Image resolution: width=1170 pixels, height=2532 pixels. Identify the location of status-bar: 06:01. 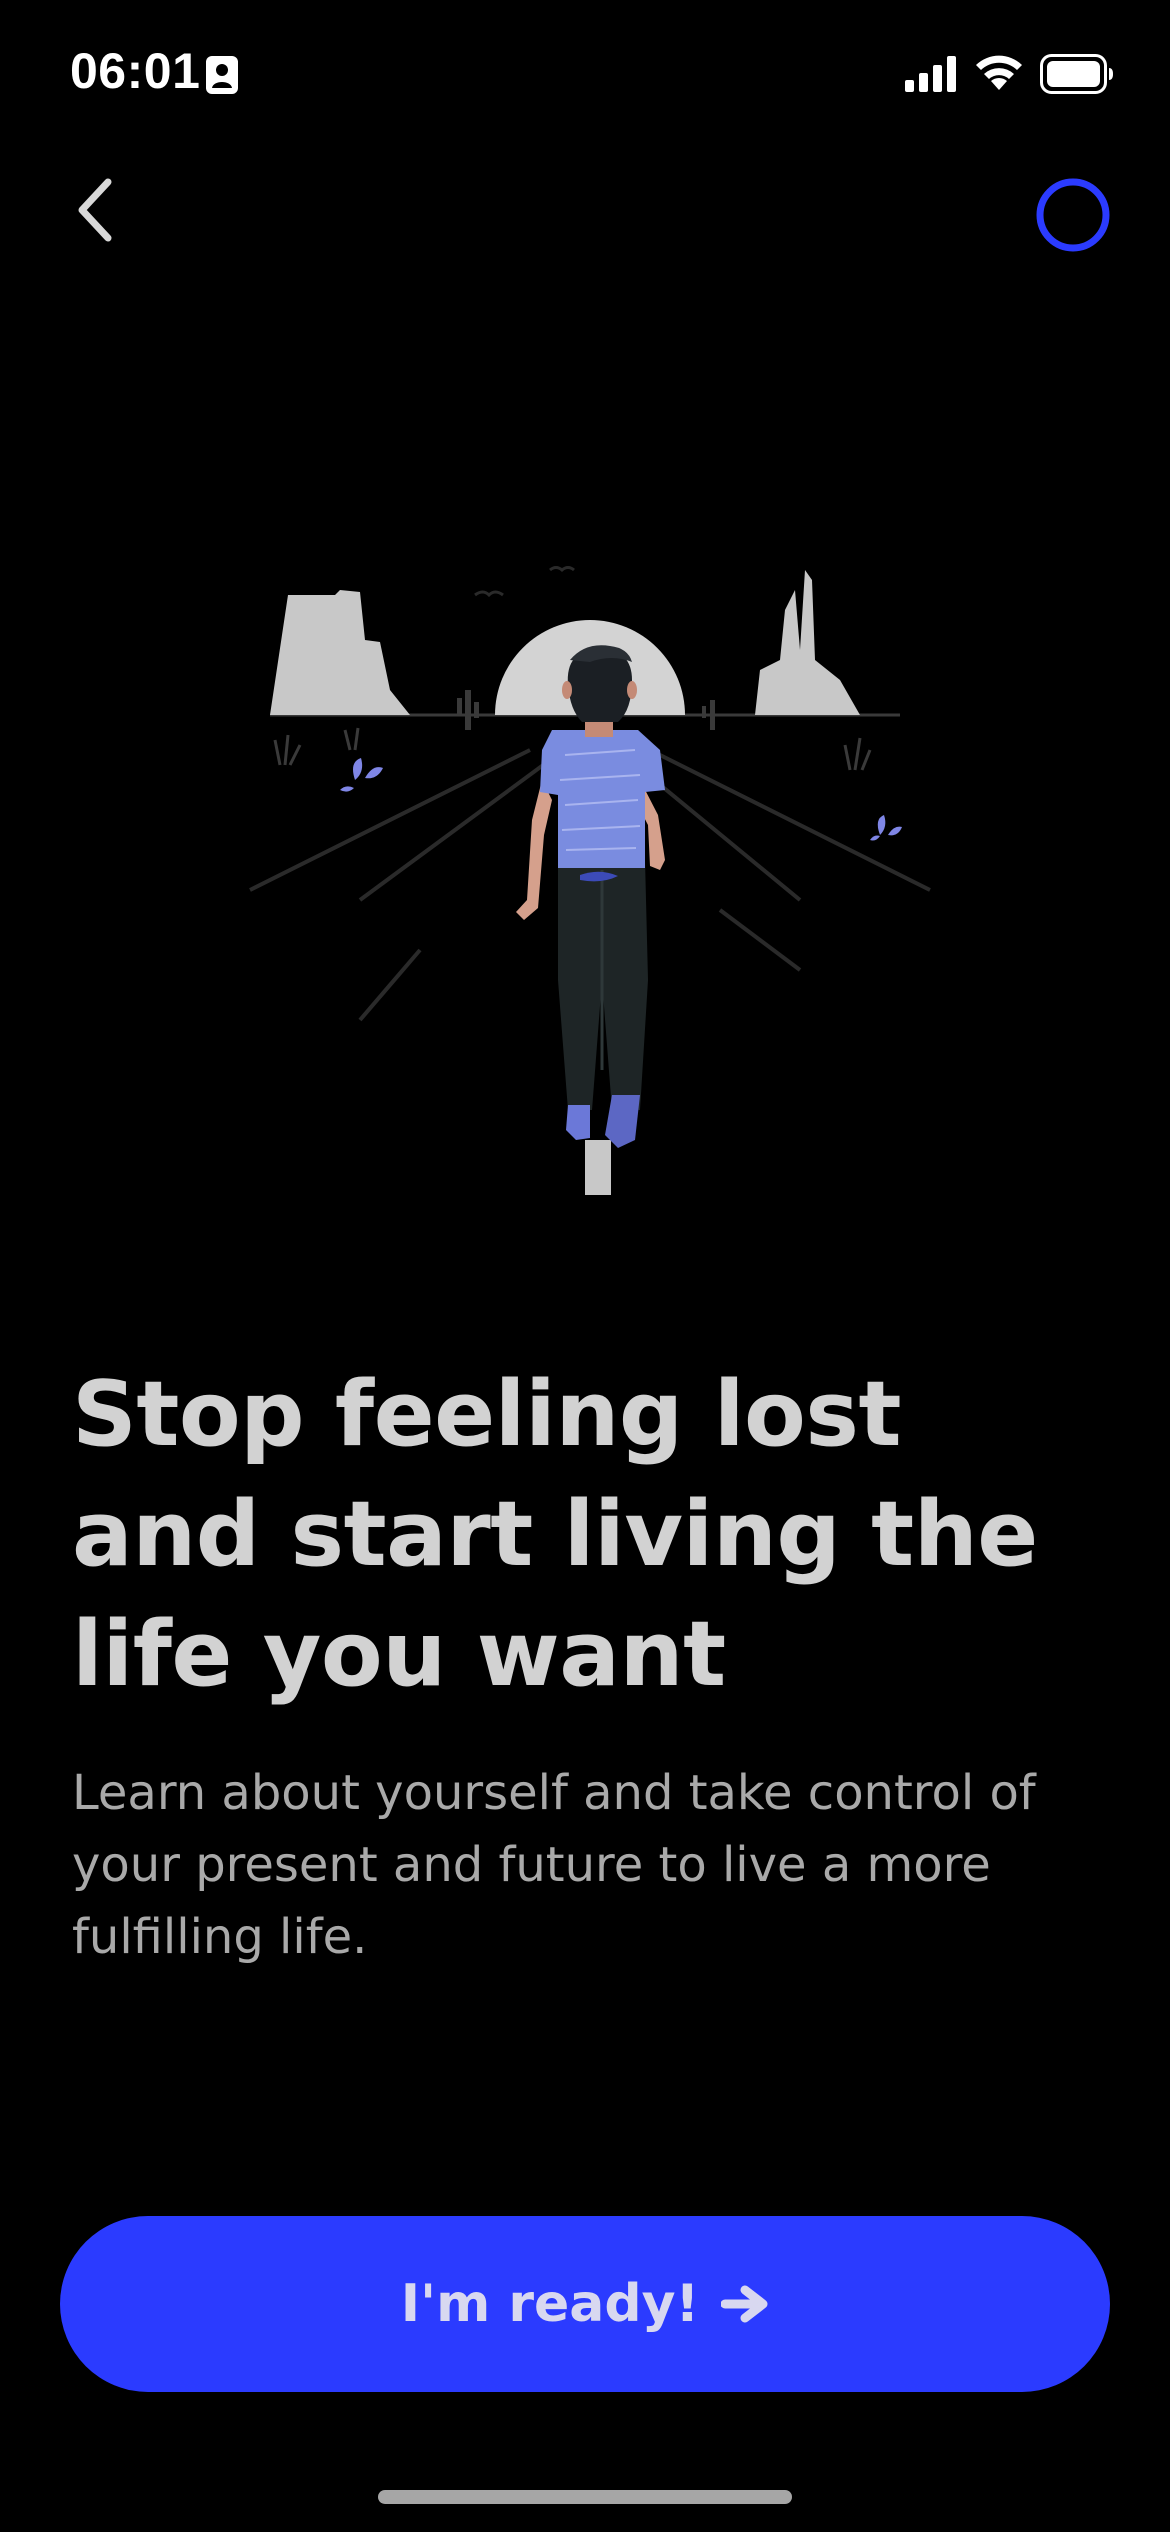
(585, 75).